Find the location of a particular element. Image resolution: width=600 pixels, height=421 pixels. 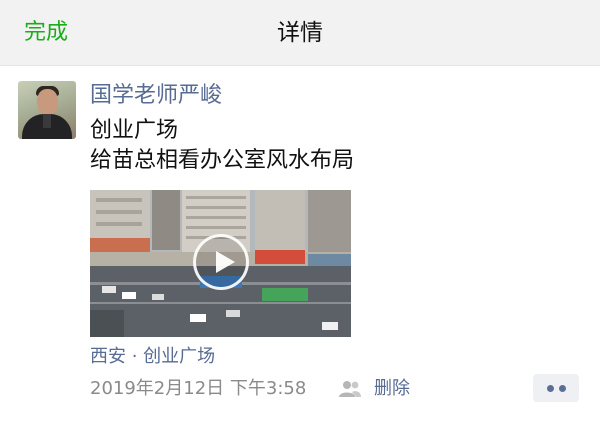

post-text-line: 给苗总相看办公室风水布局 is located at coordinates (222, 160).